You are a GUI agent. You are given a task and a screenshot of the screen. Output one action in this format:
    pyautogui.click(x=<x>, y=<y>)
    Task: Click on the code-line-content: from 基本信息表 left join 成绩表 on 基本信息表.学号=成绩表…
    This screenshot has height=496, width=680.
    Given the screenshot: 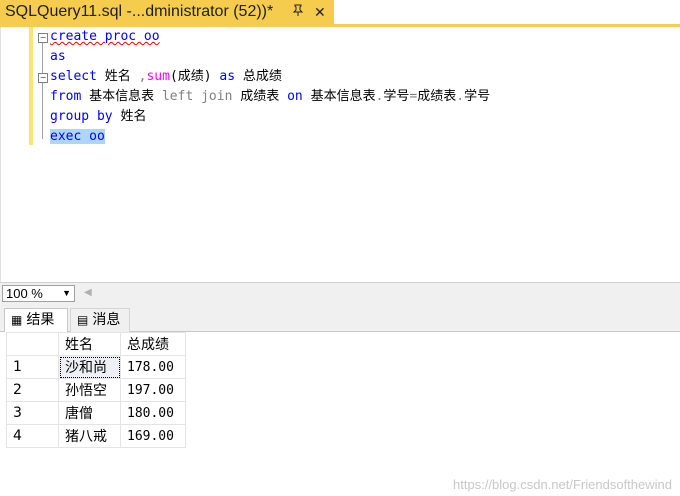 What is the action you would take?
    pyautogui.click(x=270, y=96)
    